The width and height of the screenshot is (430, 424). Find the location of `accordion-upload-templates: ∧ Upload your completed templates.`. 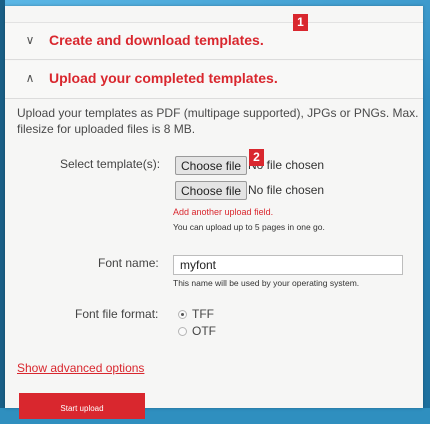

accordion-upload-templates: ∧ Upload your completed templates. is located at coordinates (214, 80).